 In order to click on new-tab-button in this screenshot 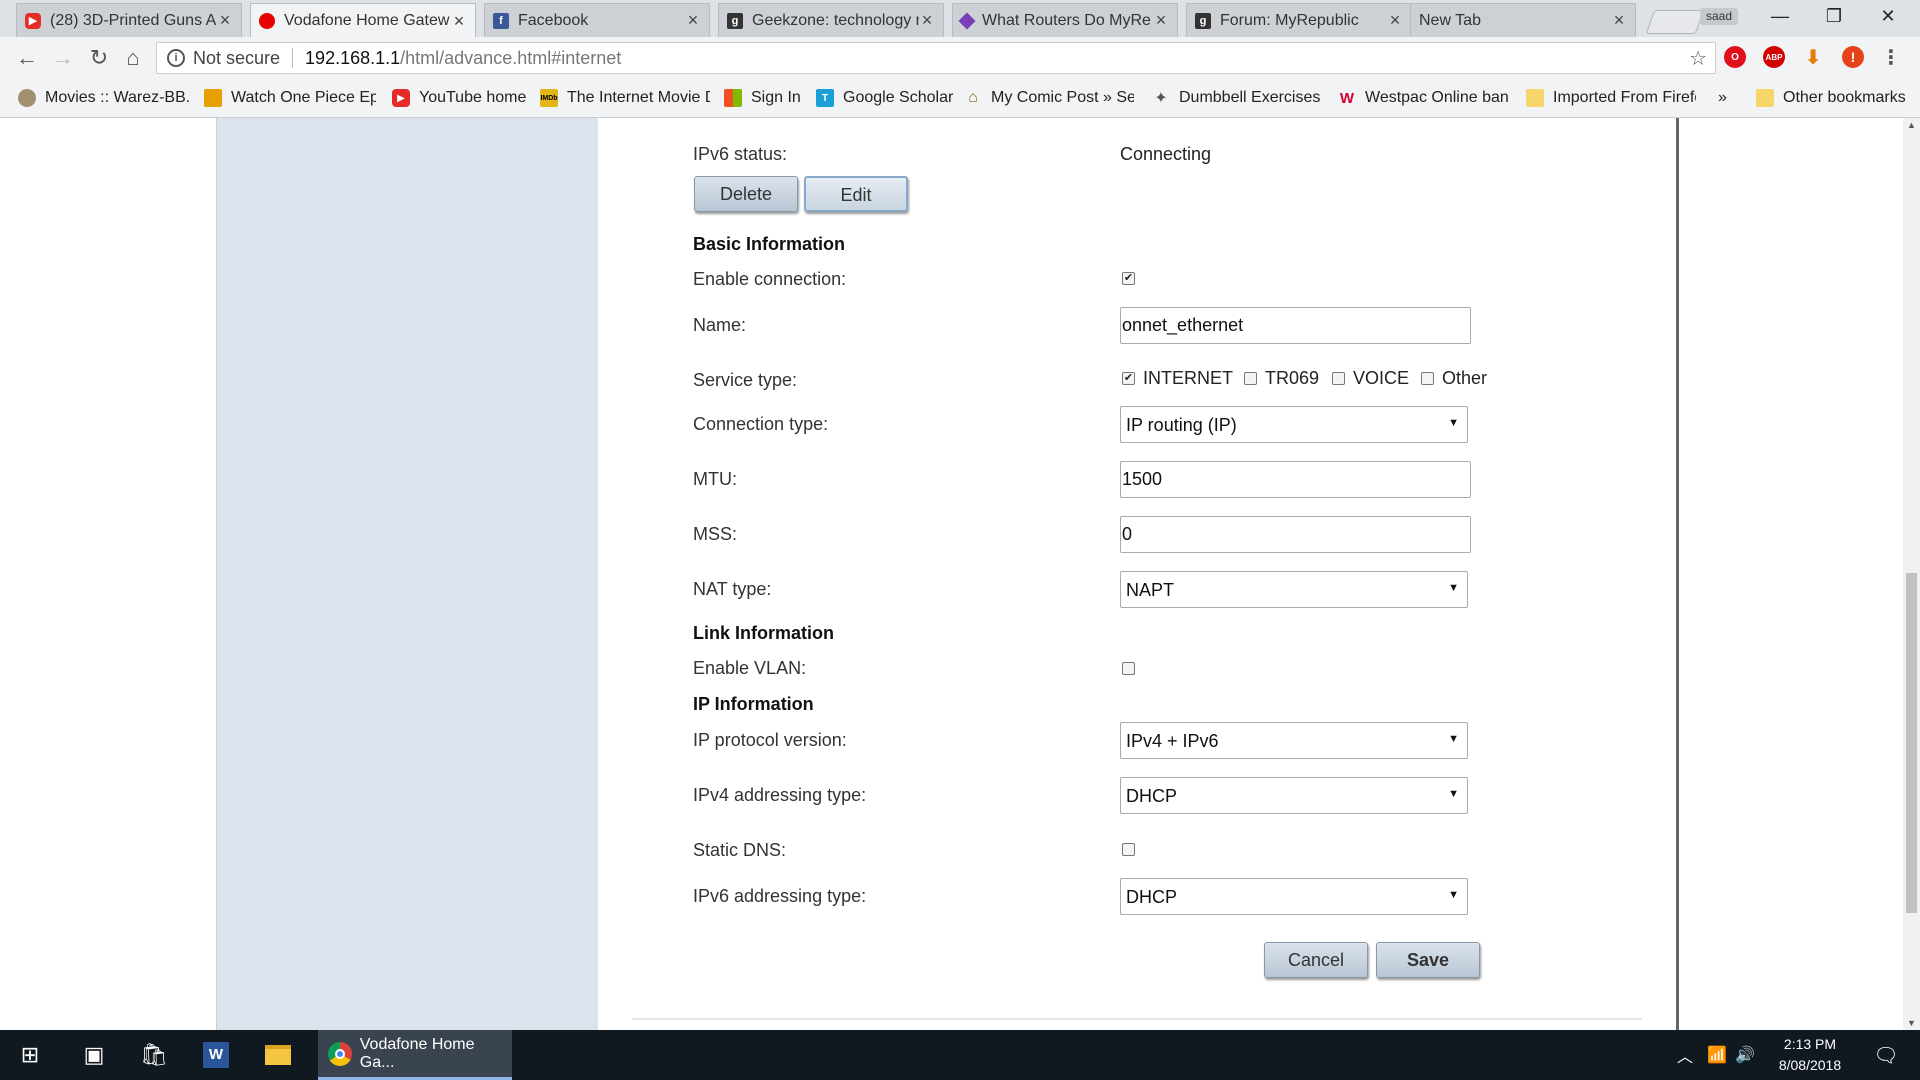, I will do `click(1675, 22)`.